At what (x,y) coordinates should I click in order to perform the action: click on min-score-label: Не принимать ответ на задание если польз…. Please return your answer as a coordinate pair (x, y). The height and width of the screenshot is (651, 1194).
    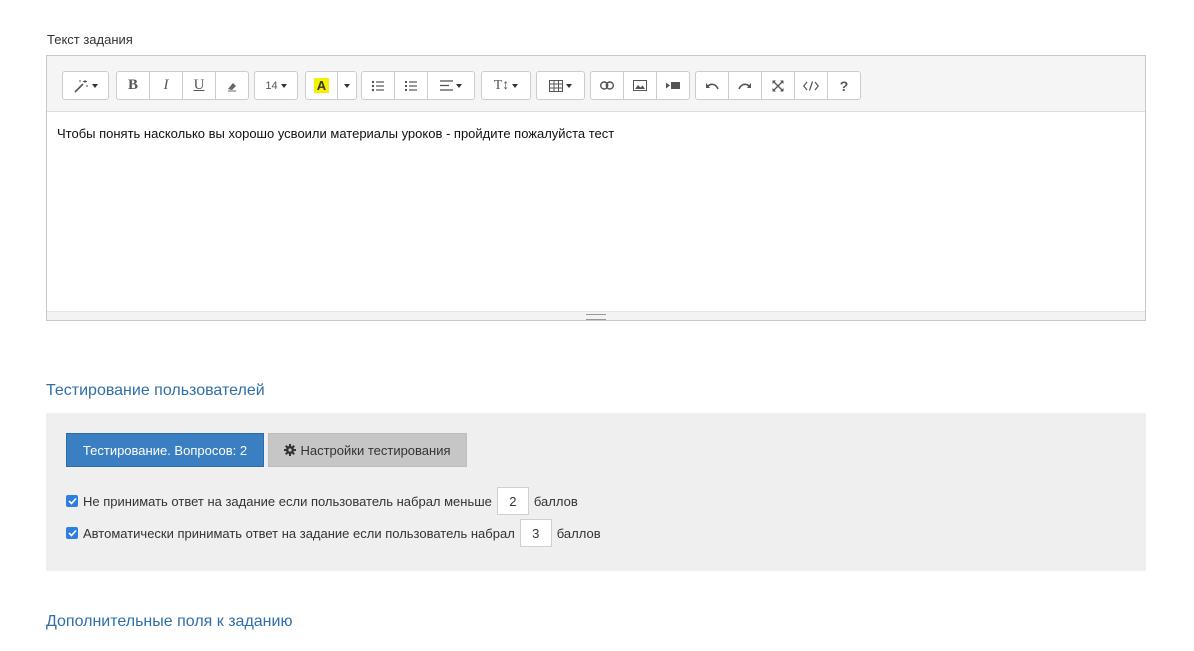
    Looking at the image, I should click on (287, 501).